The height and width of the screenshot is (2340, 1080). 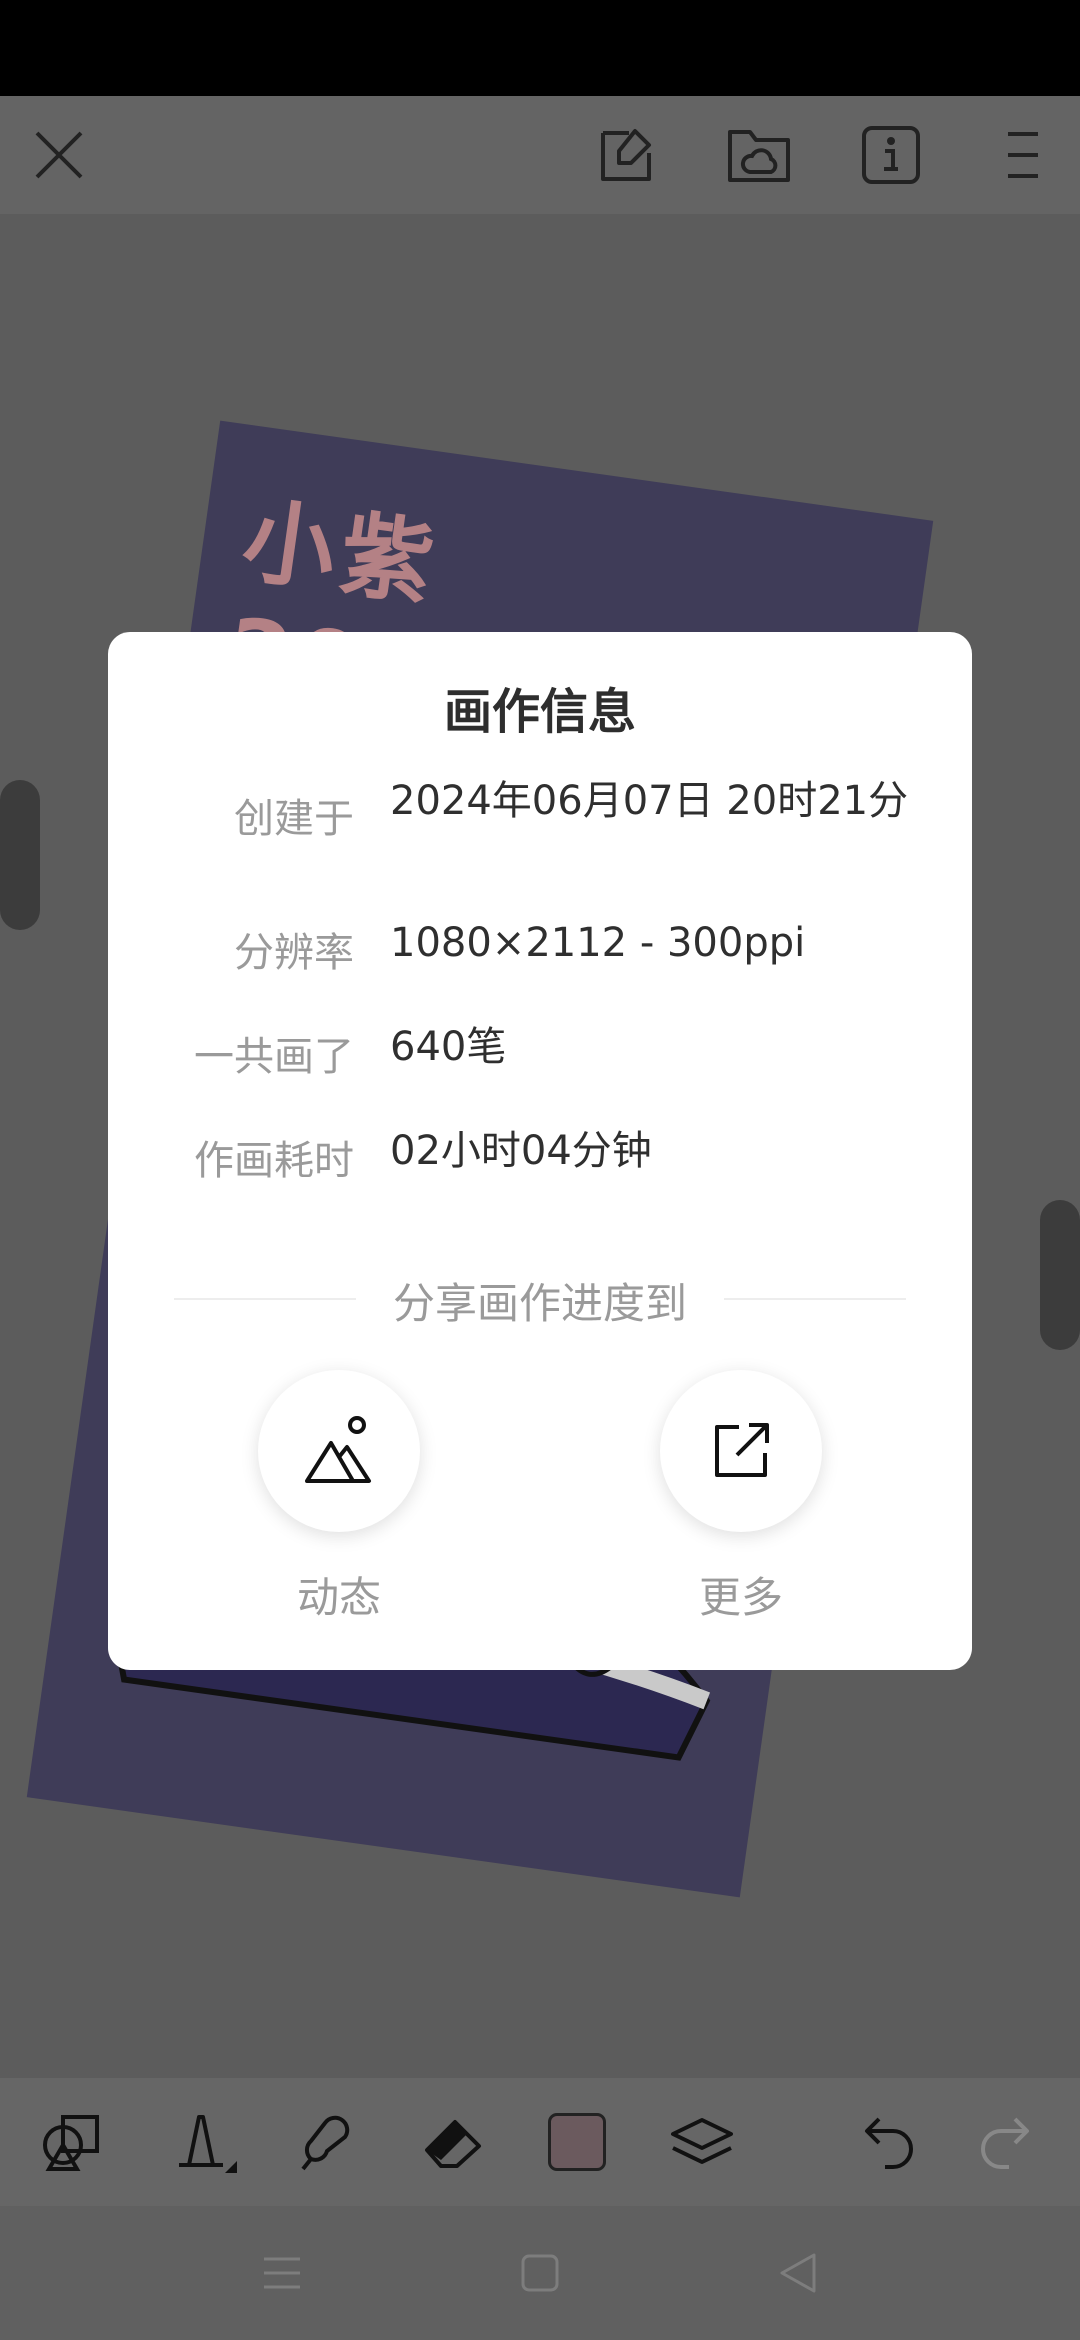 What do you see at coordinates (741, 1594) in the screenshot?
I see `share-more-label: 更多` at bounding box center [741, 1594].